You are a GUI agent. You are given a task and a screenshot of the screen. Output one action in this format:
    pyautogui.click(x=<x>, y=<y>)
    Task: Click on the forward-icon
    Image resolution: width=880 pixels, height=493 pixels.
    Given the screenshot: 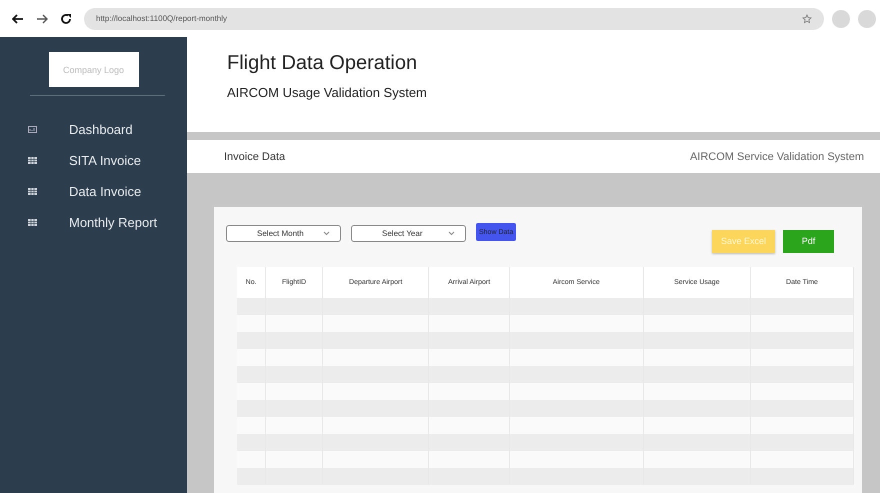 What is the action you would take?
    pyautogui.click(x=42, y=19)
    